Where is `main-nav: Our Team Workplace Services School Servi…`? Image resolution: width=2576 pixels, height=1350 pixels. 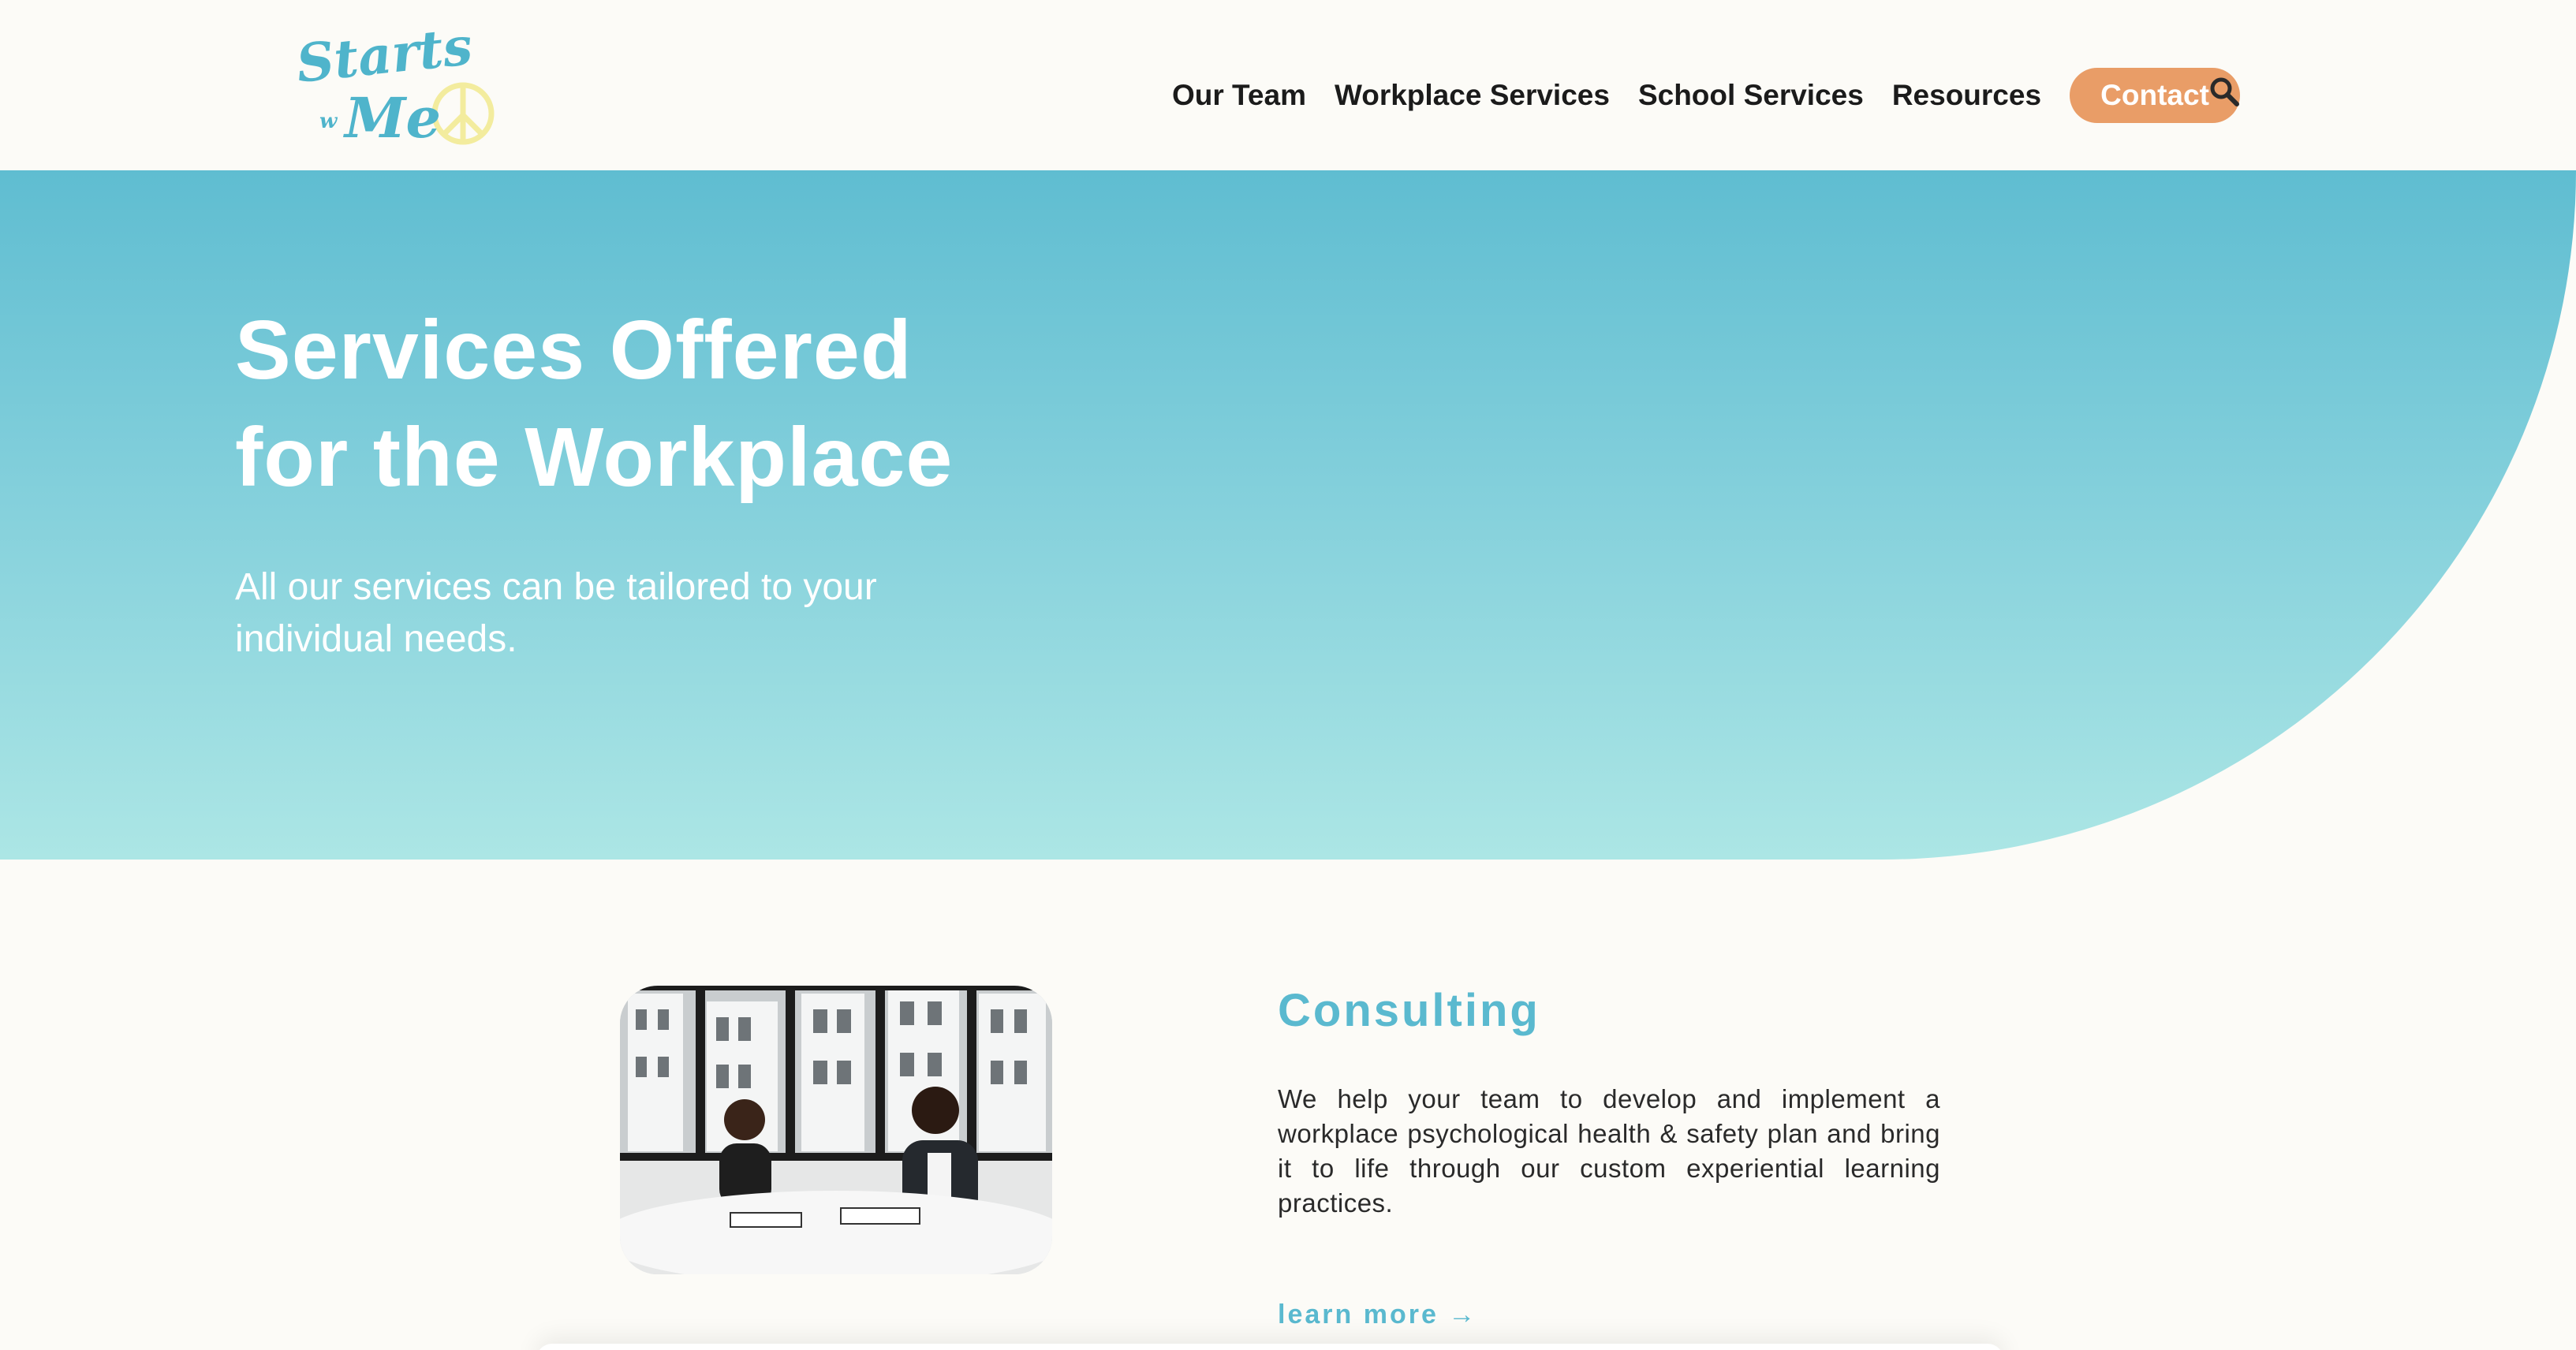
main-nav: Our Team Workplace Services School Servi… is located at coordinates (1706, 95).